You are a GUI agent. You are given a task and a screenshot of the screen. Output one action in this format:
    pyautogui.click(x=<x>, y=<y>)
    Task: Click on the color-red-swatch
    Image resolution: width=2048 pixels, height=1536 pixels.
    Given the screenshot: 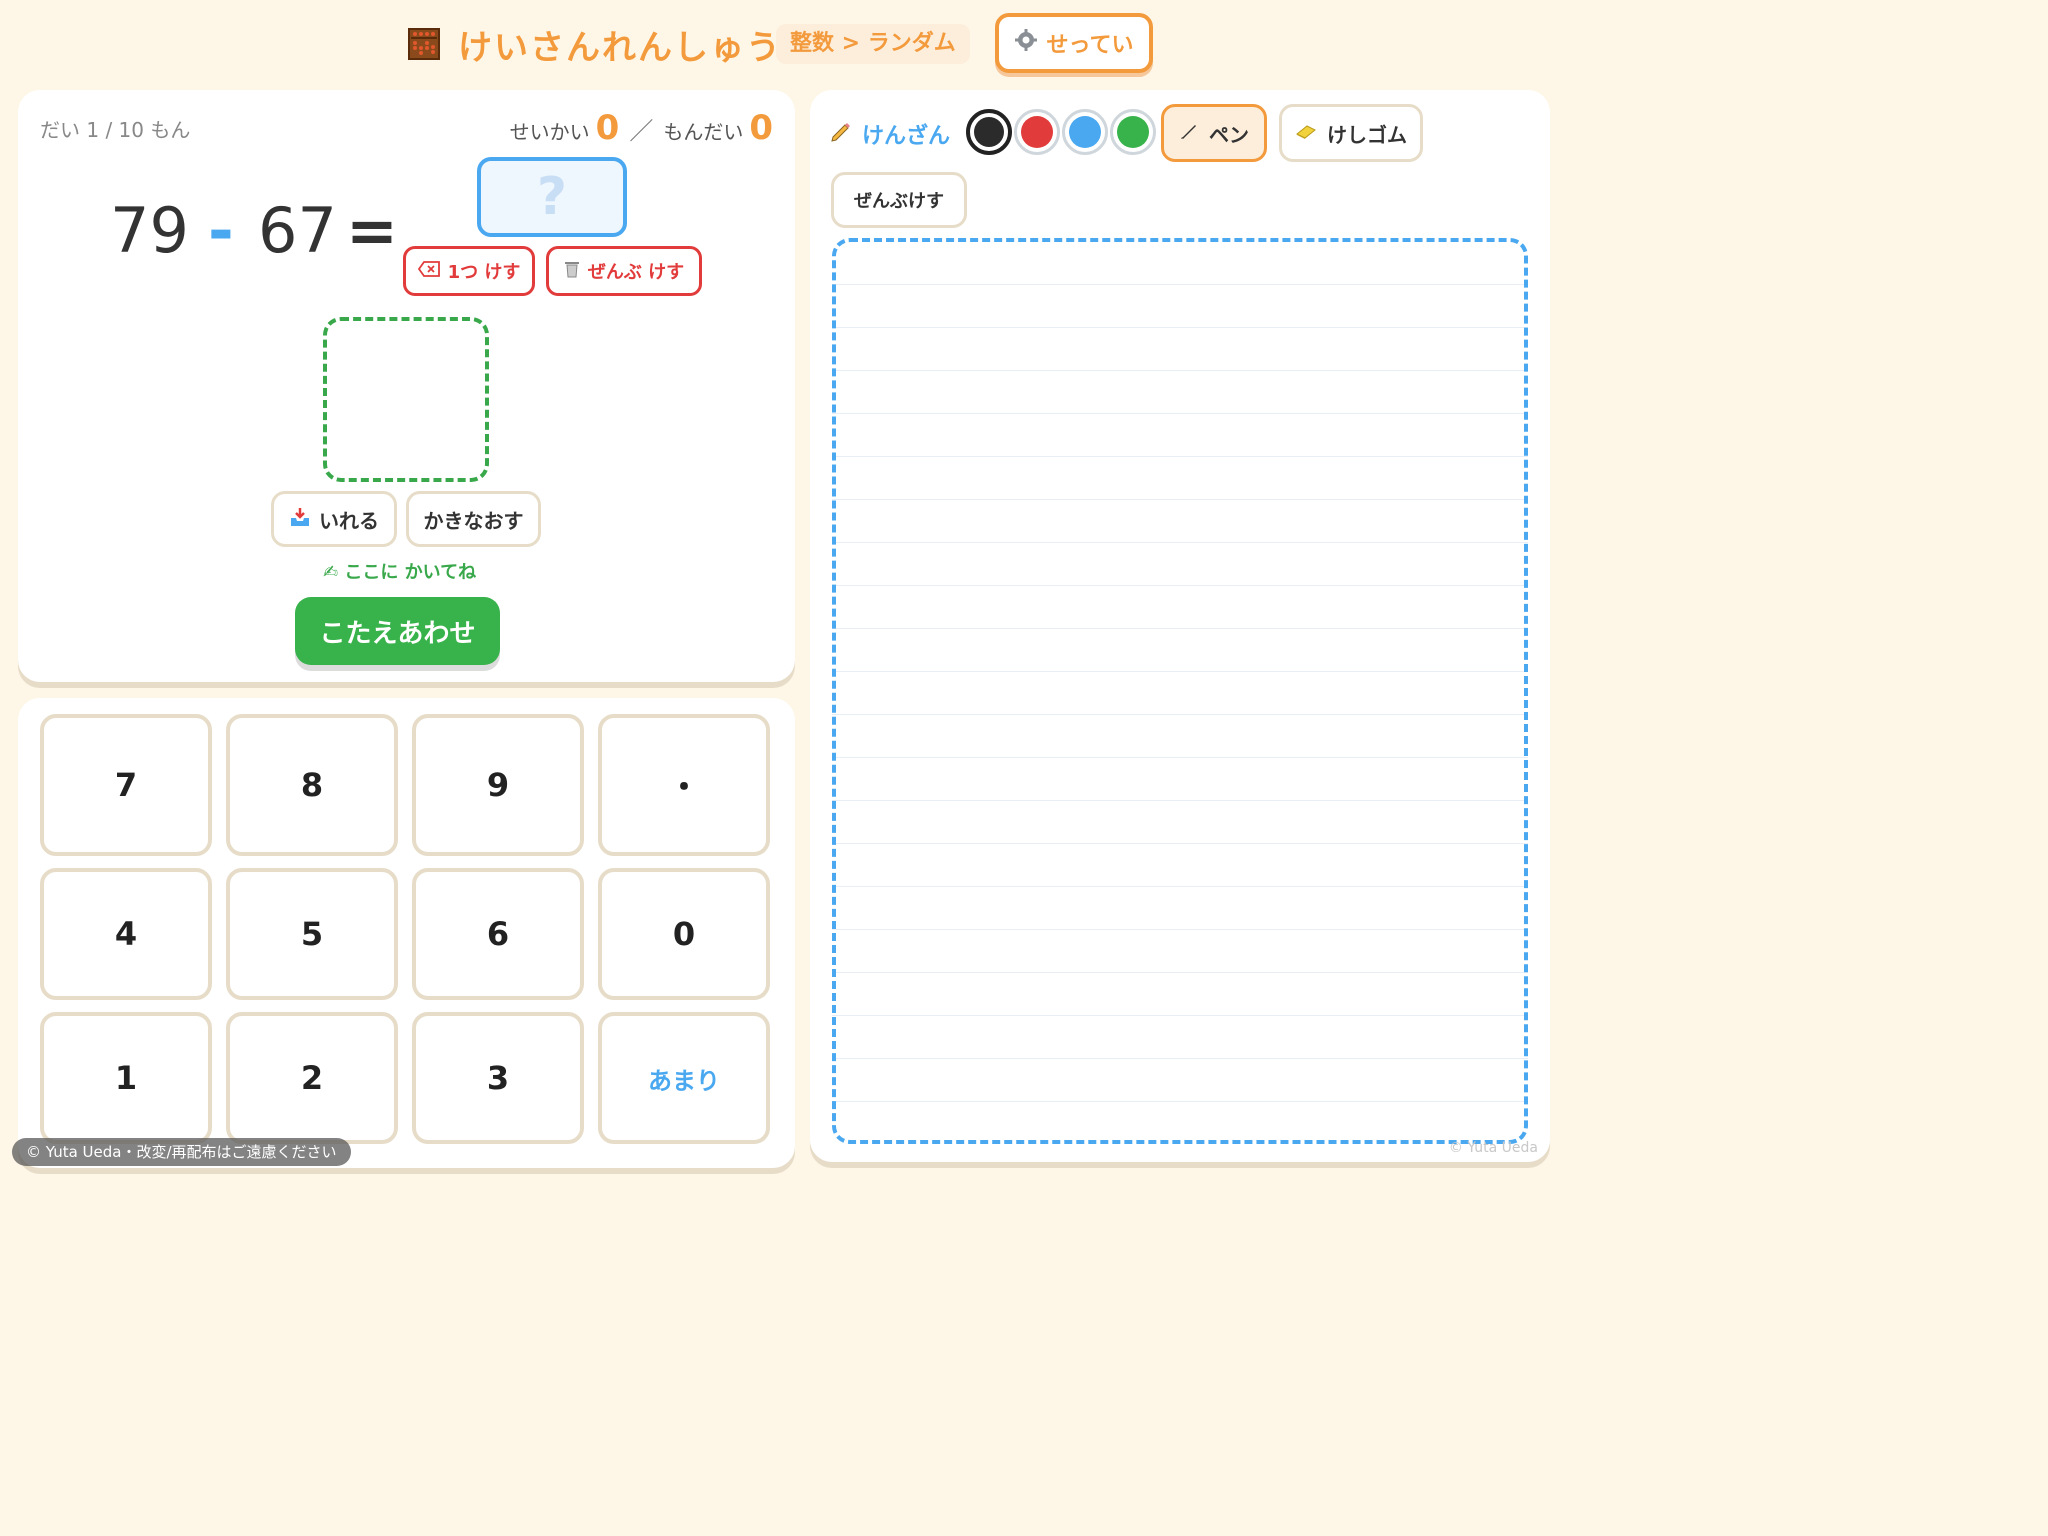 What is the action you would take?
    pyautogui.click(x=1037, y=132)
    